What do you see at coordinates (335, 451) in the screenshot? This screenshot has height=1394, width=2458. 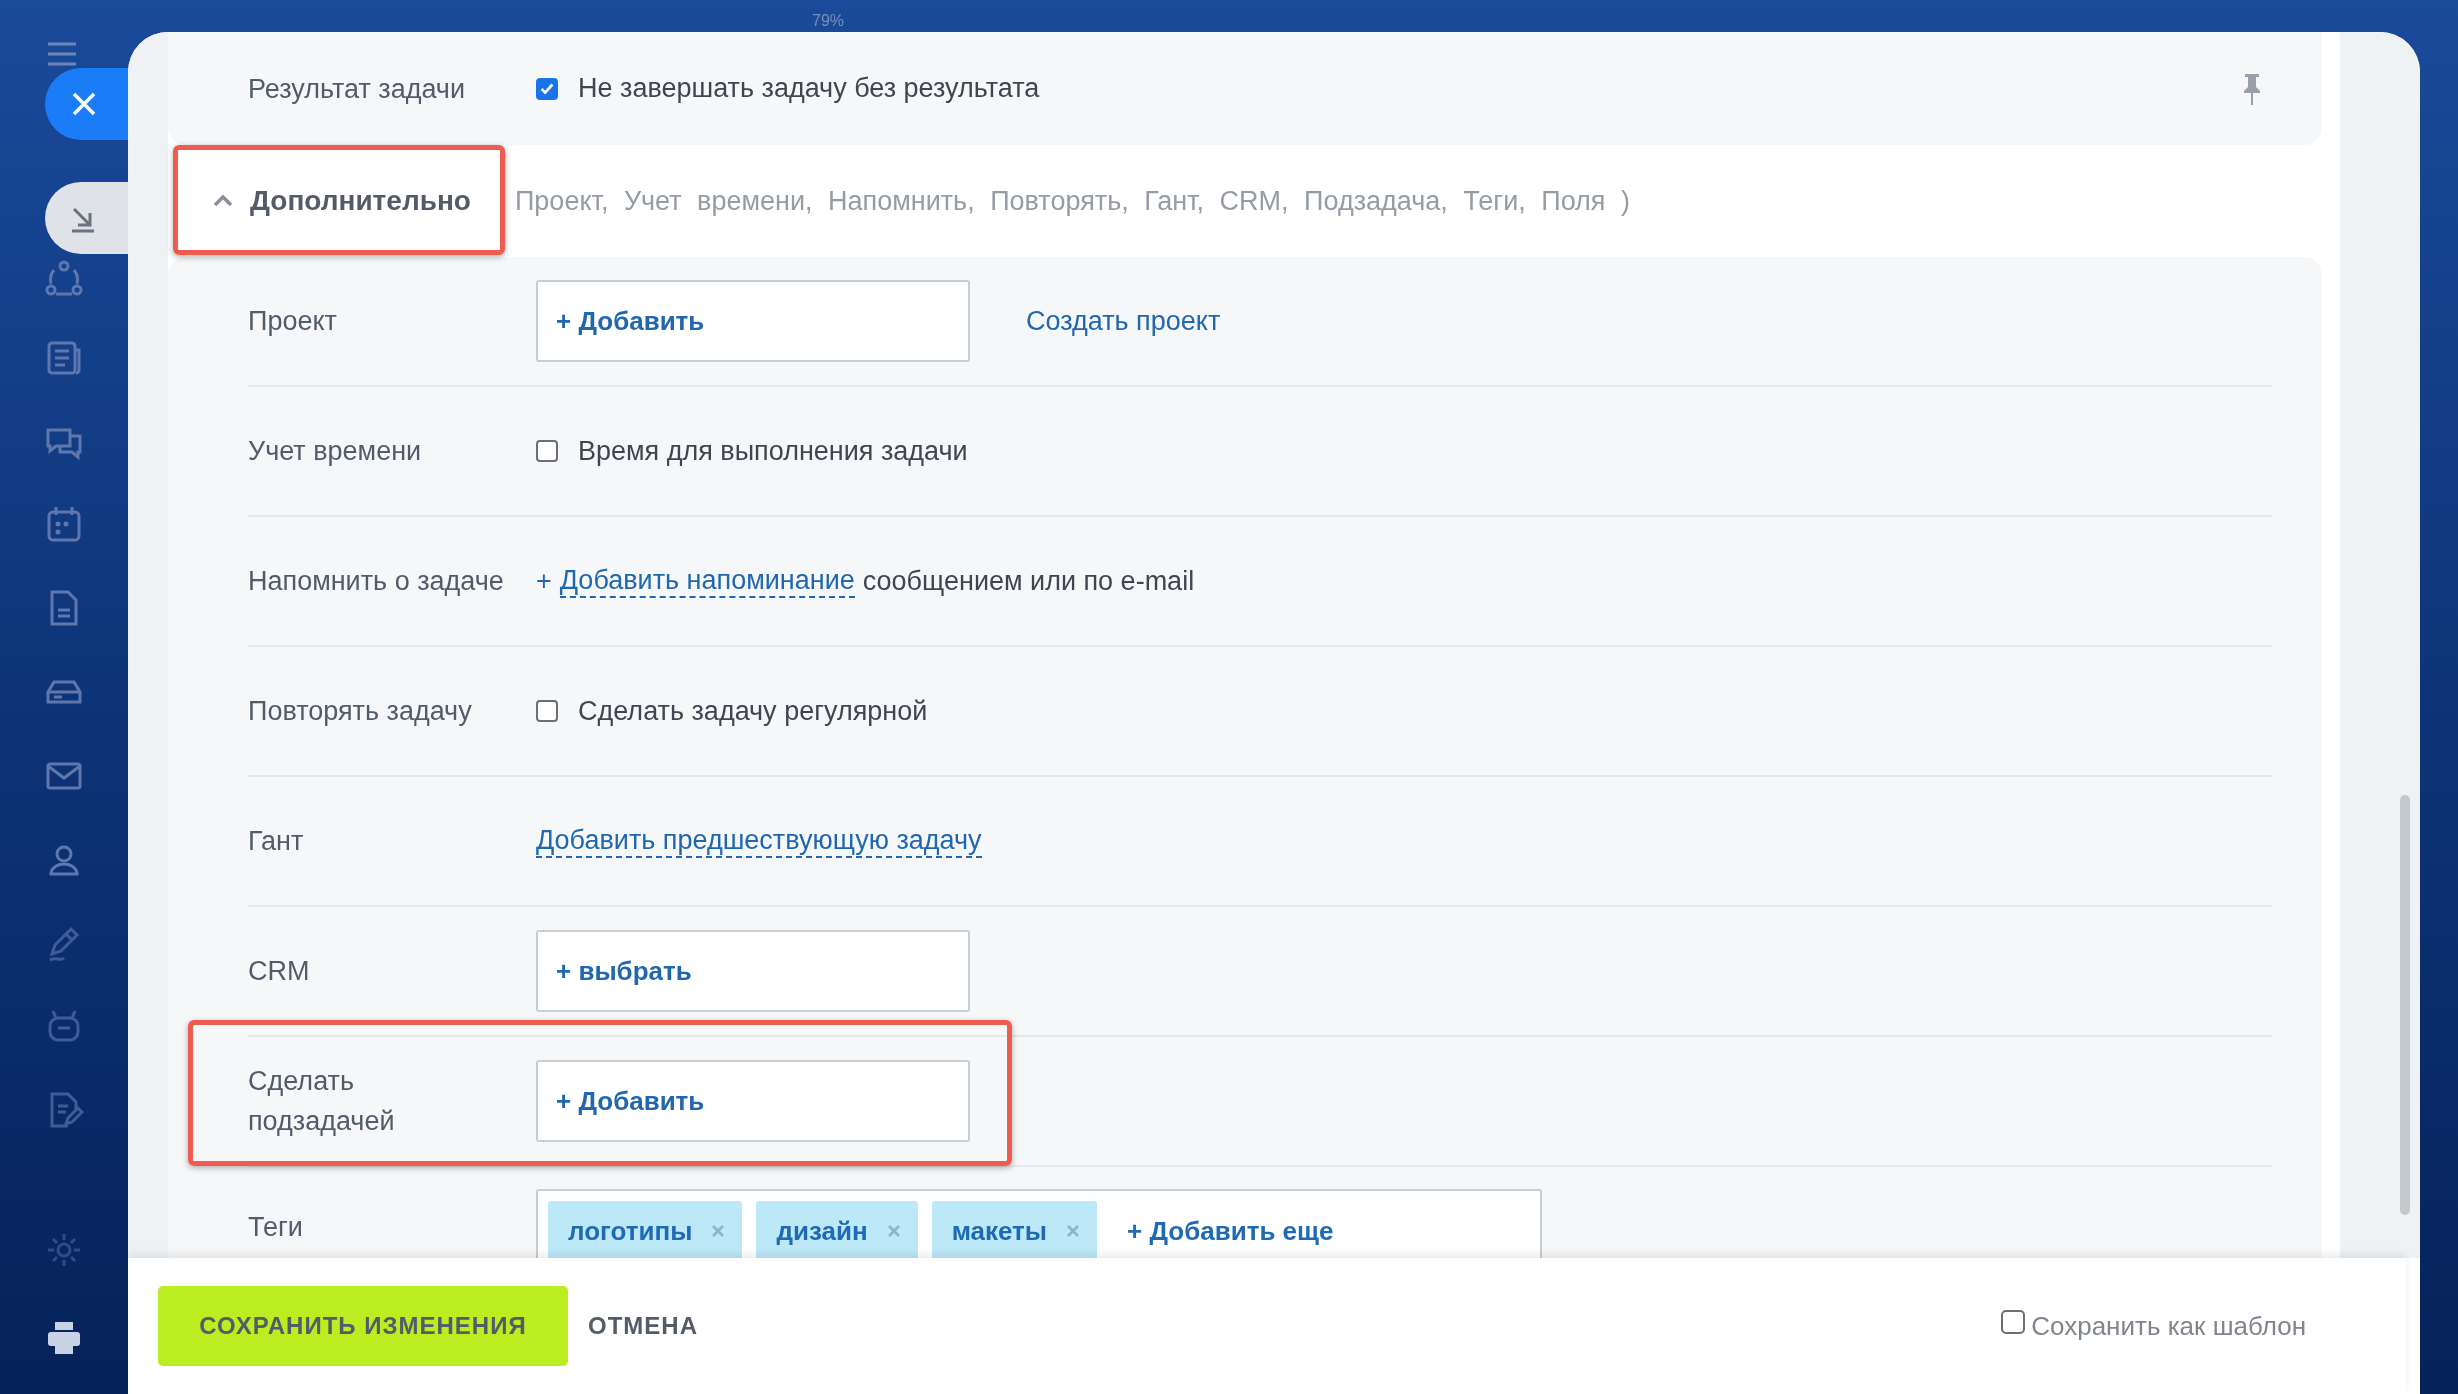 I see `field-label: Учет времени` at bounding box center [335, 451].